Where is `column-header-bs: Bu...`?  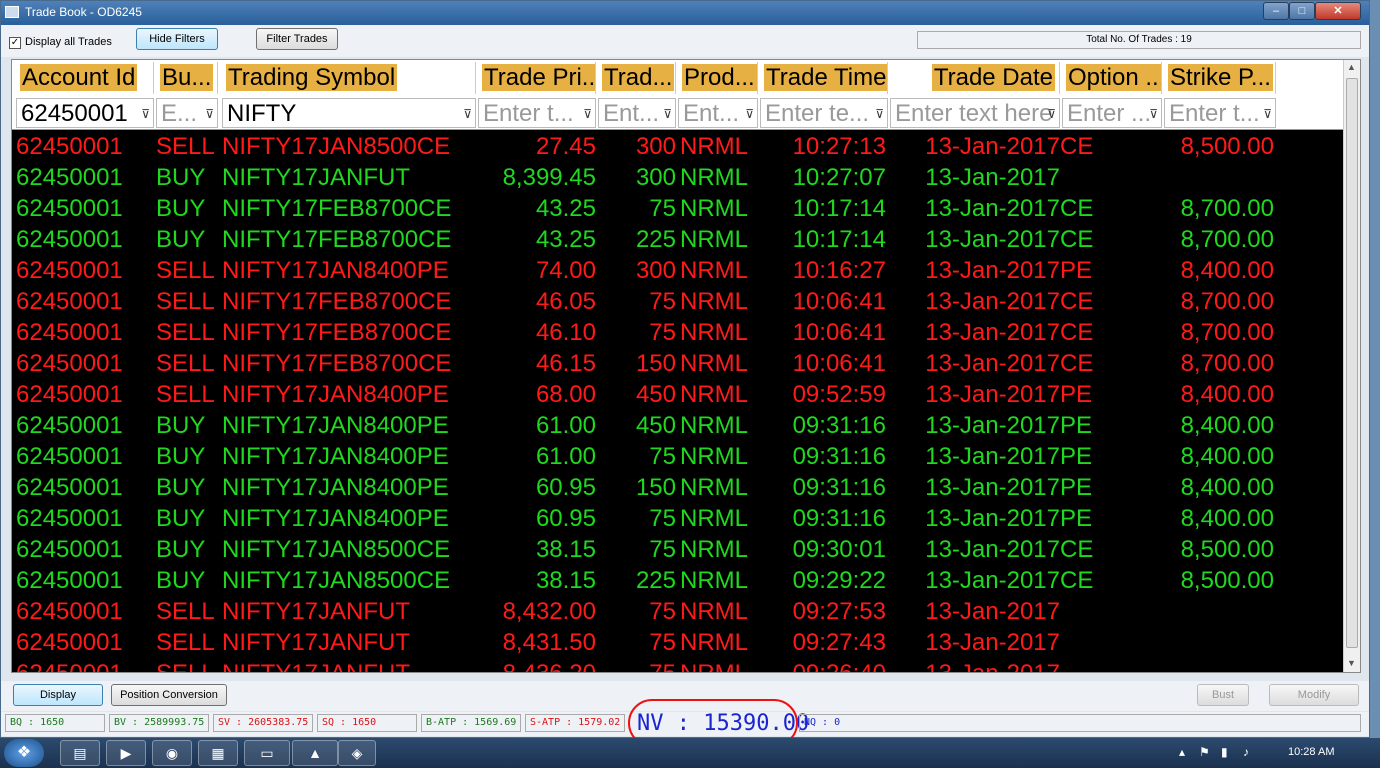
column-header-bs: Bu... is located at coordinates (187, 78).